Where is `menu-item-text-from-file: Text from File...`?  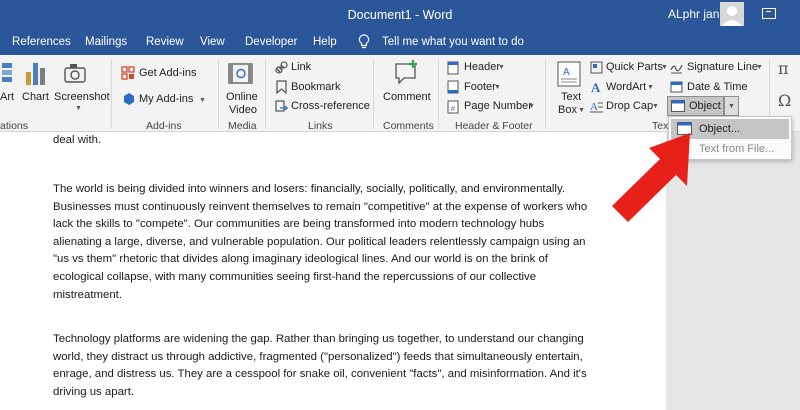 menu-item-text-from-file: Text from File... is located at coordinates (730, 149).